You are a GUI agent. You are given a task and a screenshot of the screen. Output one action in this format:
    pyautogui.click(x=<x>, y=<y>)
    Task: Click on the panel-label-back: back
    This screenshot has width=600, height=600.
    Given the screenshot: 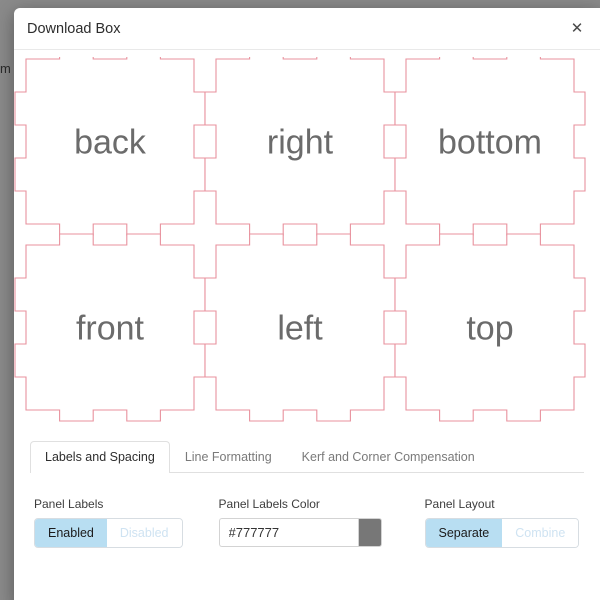 What is the action you would take?
    pyautogui.click(x=110, y=143)
    